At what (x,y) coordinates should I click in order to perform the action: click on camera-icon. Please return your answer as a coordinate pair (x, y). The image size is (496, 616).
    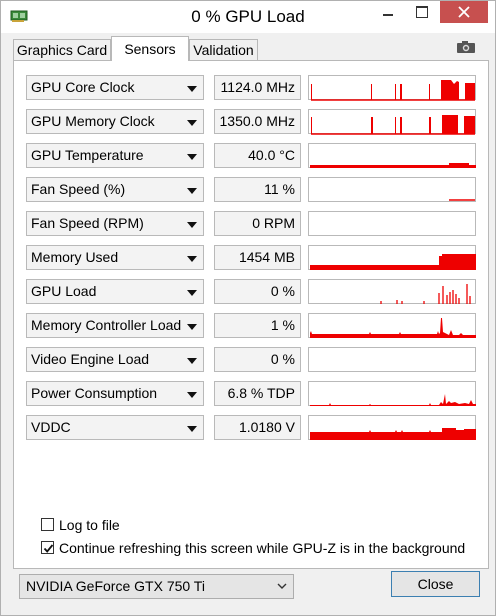
    Looking at the image, I should click on (466, 47).